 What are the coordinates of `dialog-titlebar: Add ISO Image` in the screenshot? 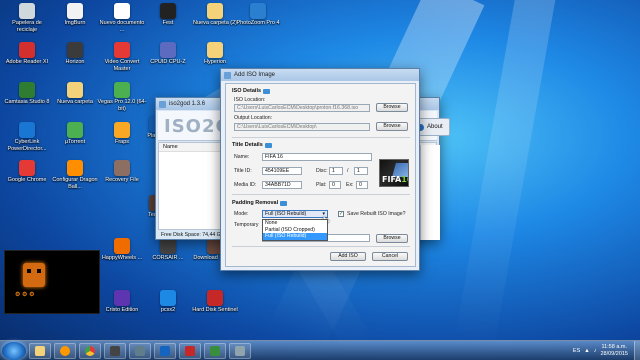 It's located at (320, 75).